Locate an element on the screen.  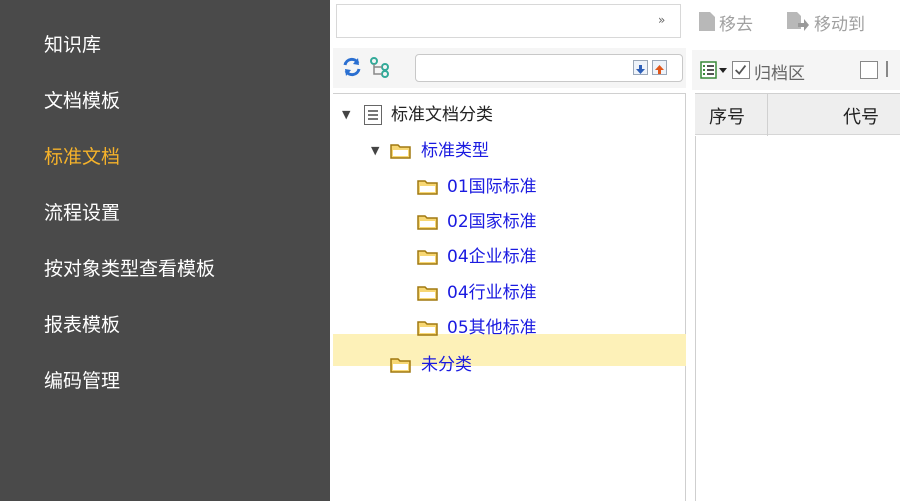
remove-icon is located at coordinates (707, 21).